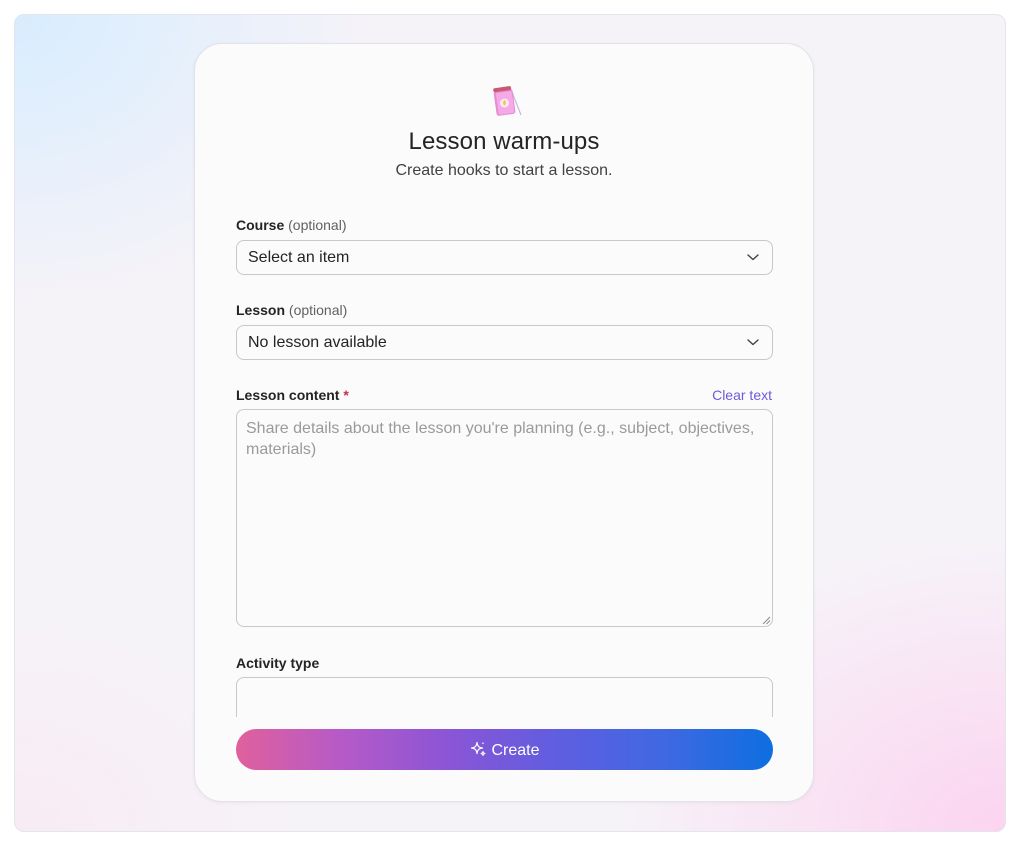 This screenshot has height=850, width=1024. I want to click on lesson-label-text: Lesson, so click(261, 310).